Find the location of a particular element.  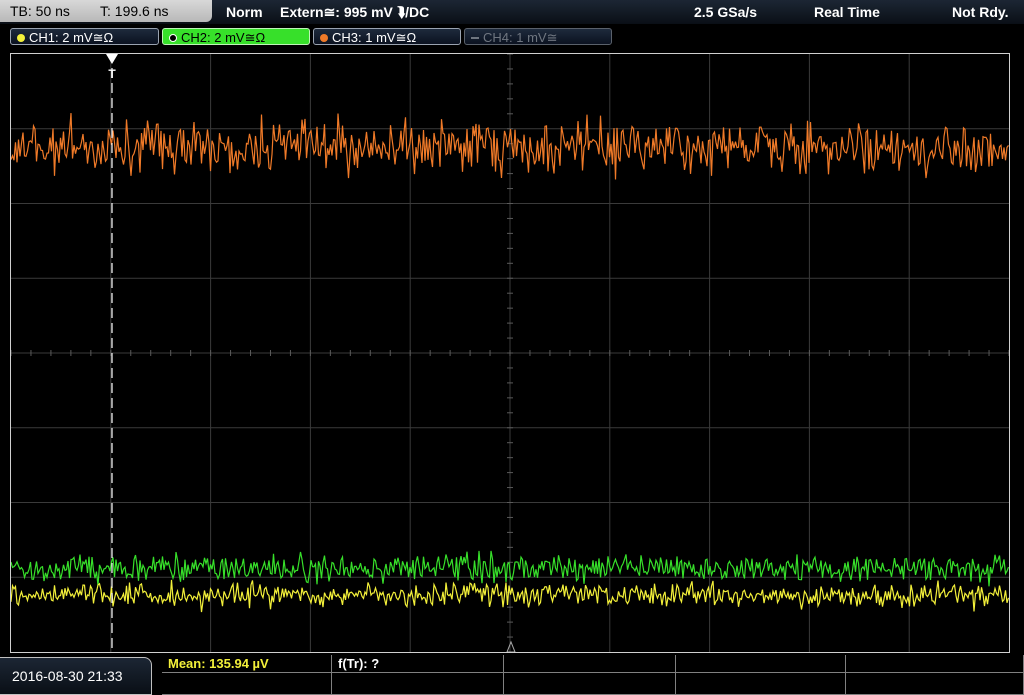

channel-2-indicator-icon is located at coordinates (173, 38).